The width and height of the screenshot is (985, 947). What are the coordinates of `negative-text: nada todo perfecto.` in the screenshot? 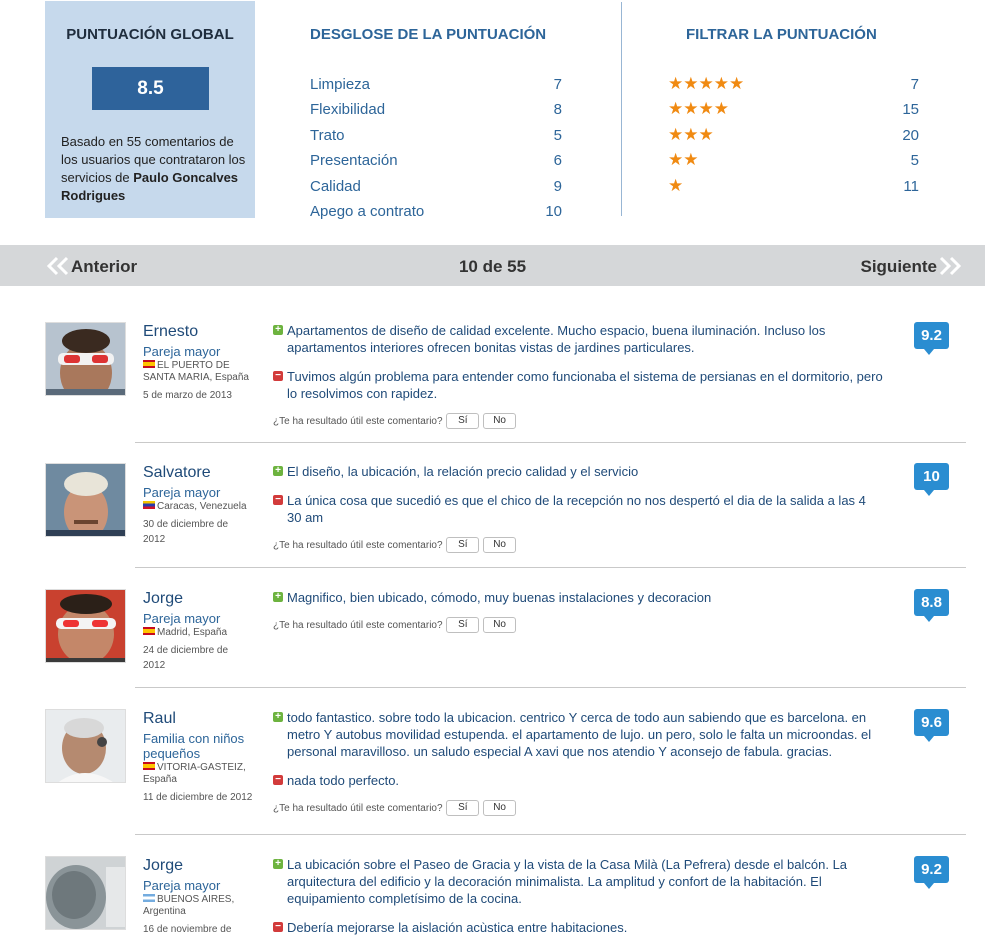 It's located at (343, 780).